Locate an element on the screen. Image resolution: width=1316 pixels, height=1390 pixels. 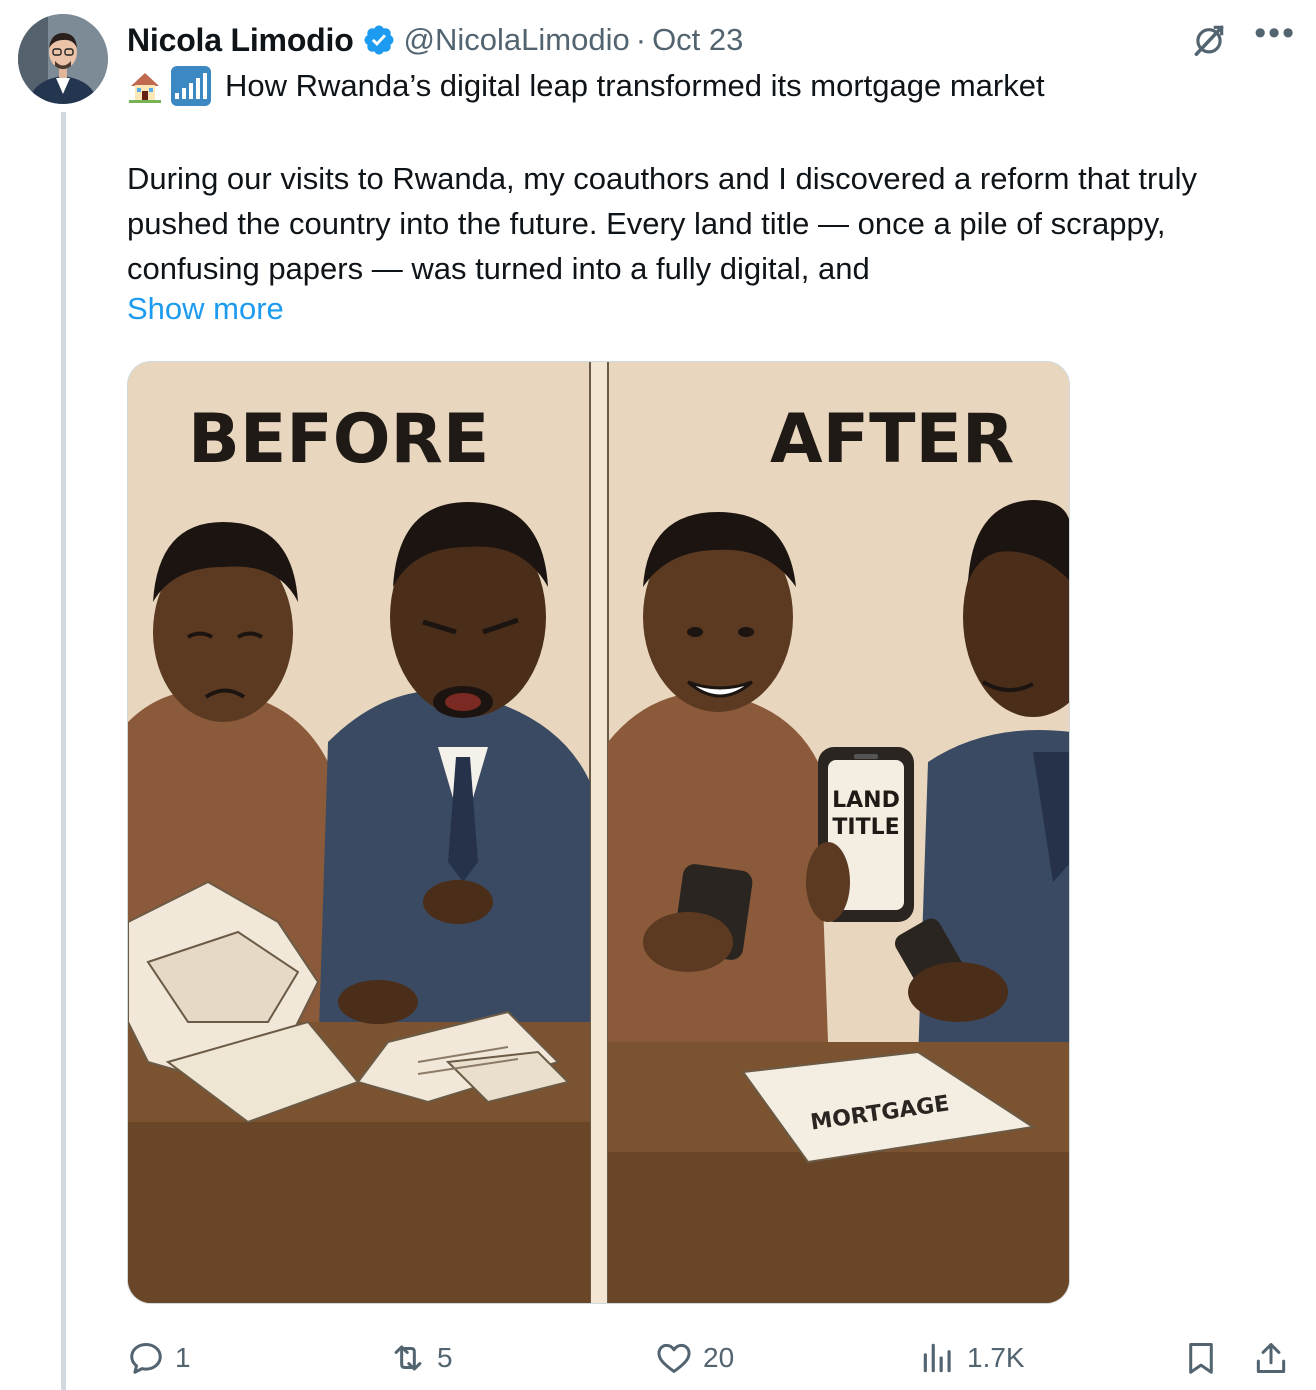
show-more-link: Show more is located at coordinates (205, 309).